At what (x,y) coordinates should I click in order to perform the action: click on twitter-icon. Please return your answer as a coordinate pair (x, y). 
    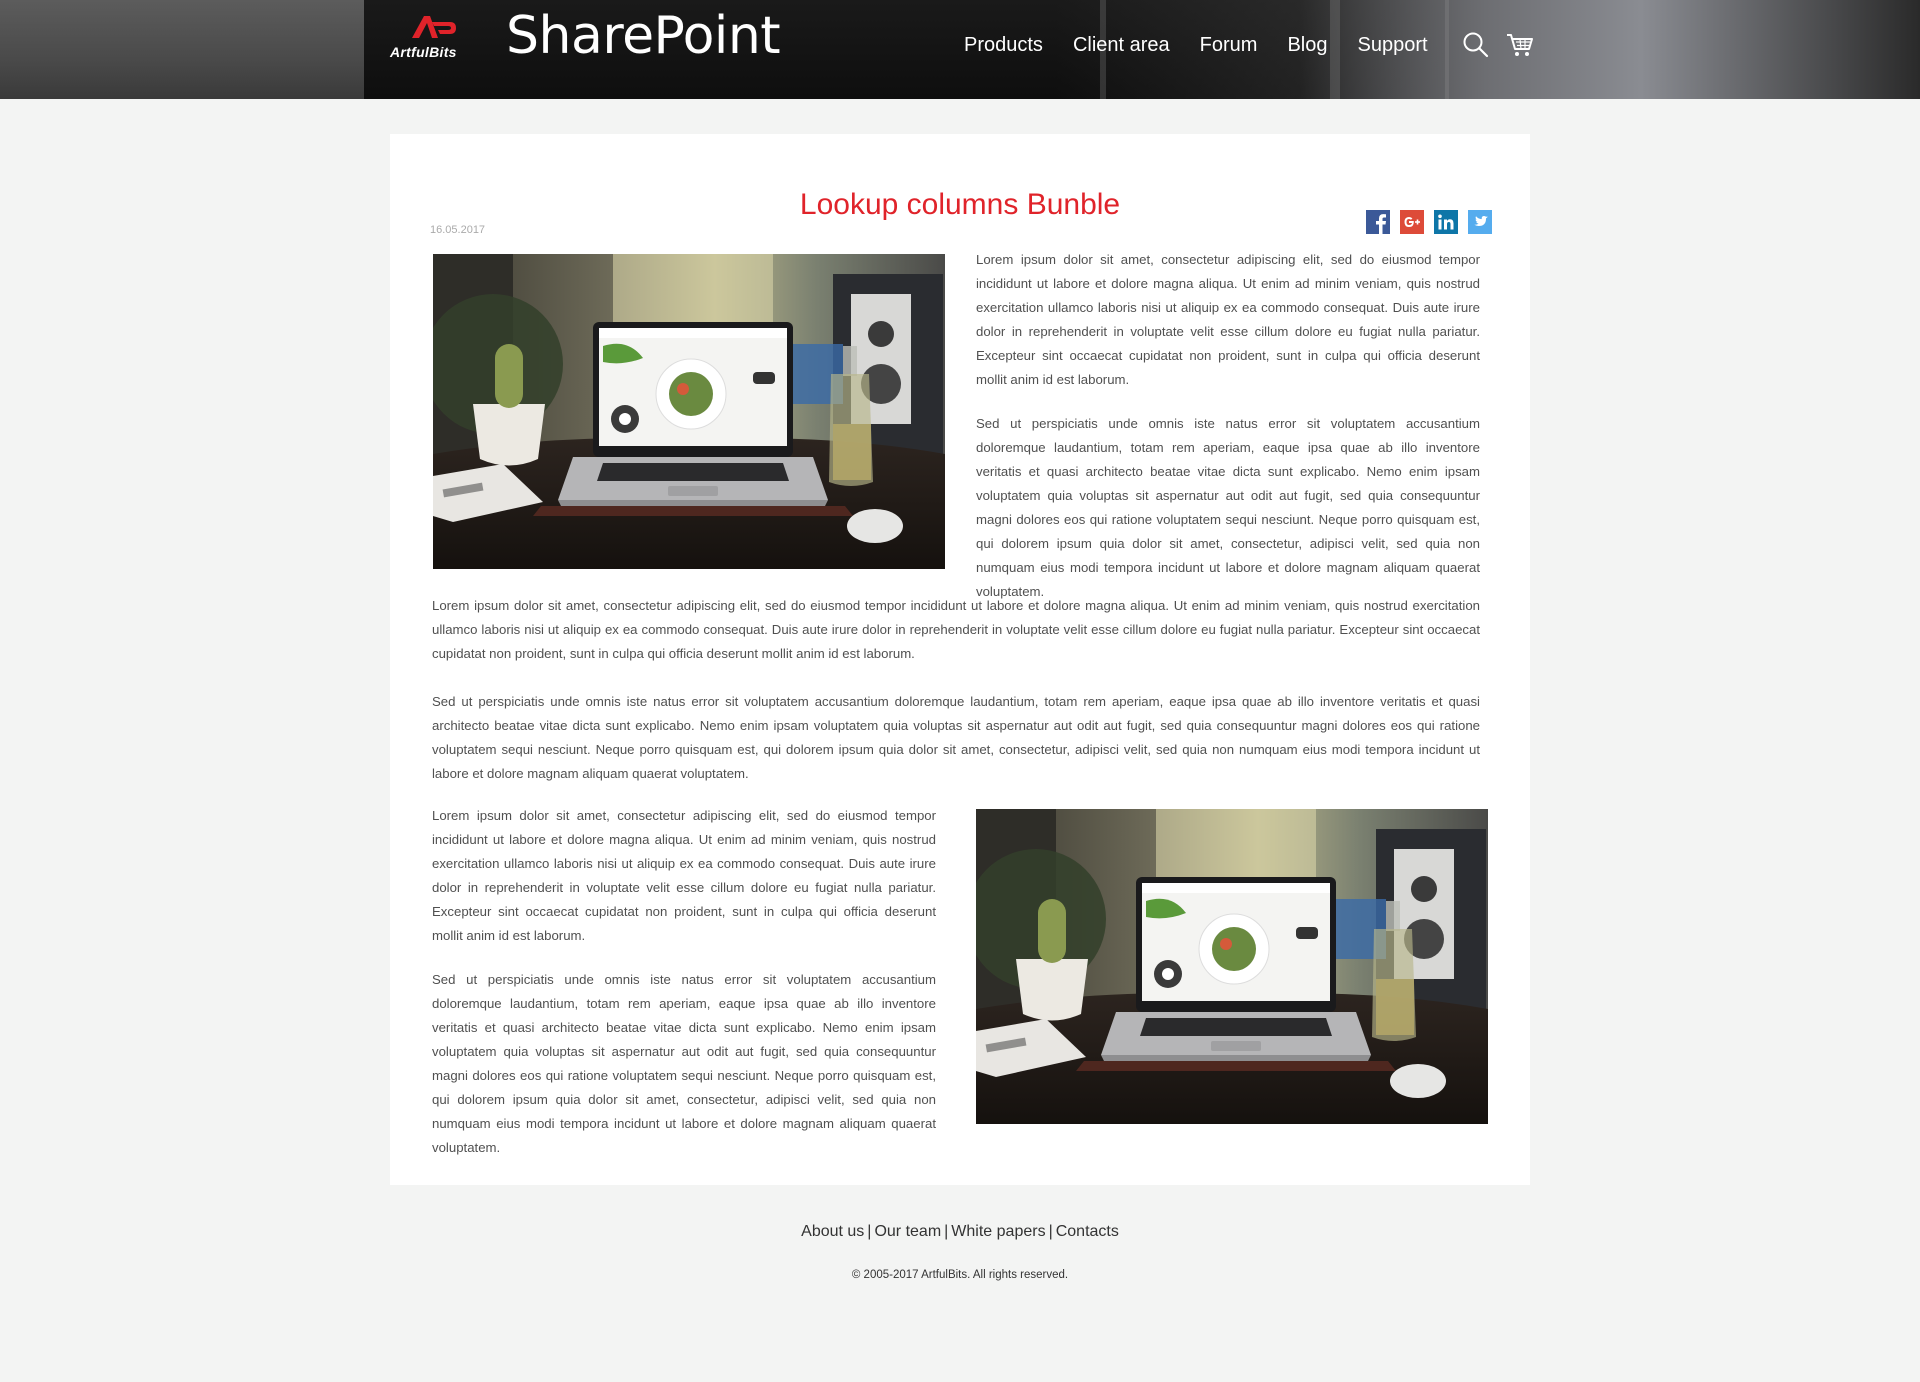
    Looking at the image, I should click on (1480, 222).